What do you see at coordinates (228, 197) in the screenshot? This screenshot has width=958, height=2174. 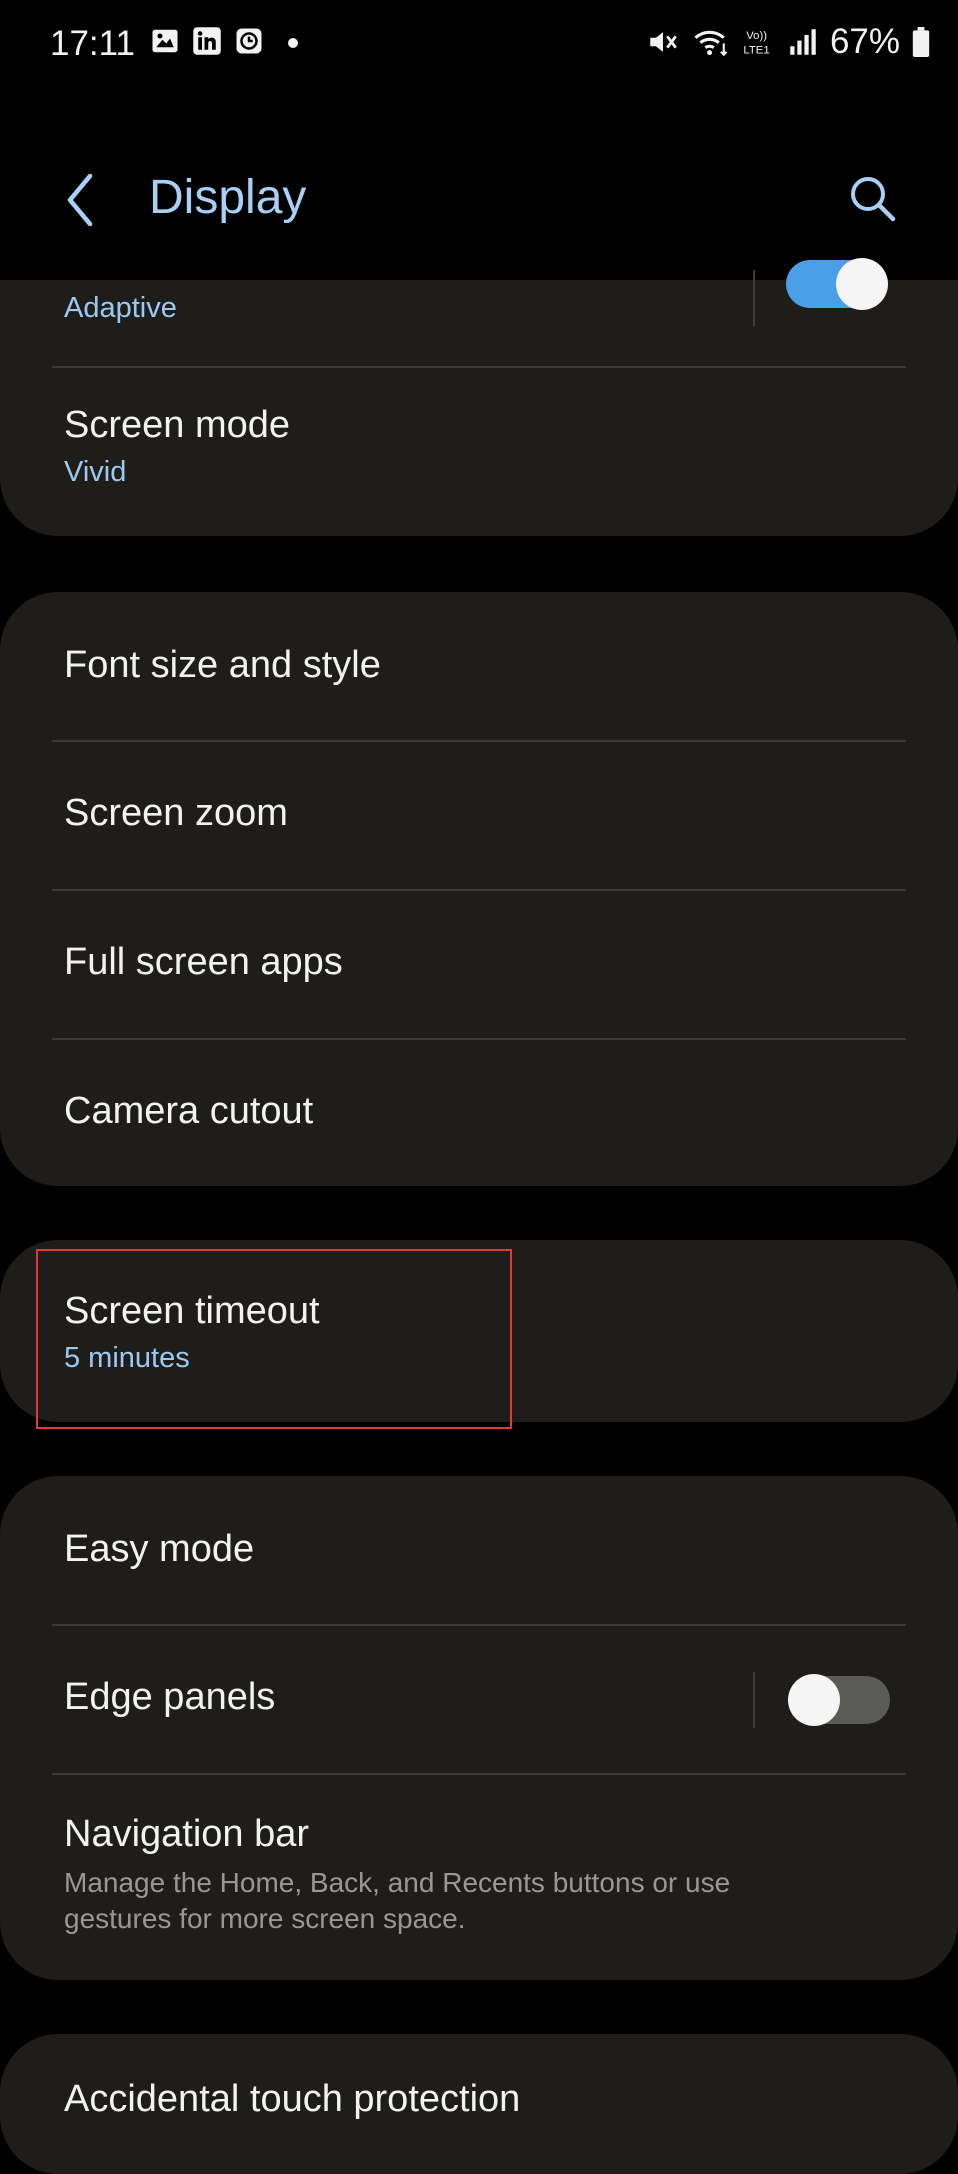 I see `page-title: Display` at bounding box center [228, 197].